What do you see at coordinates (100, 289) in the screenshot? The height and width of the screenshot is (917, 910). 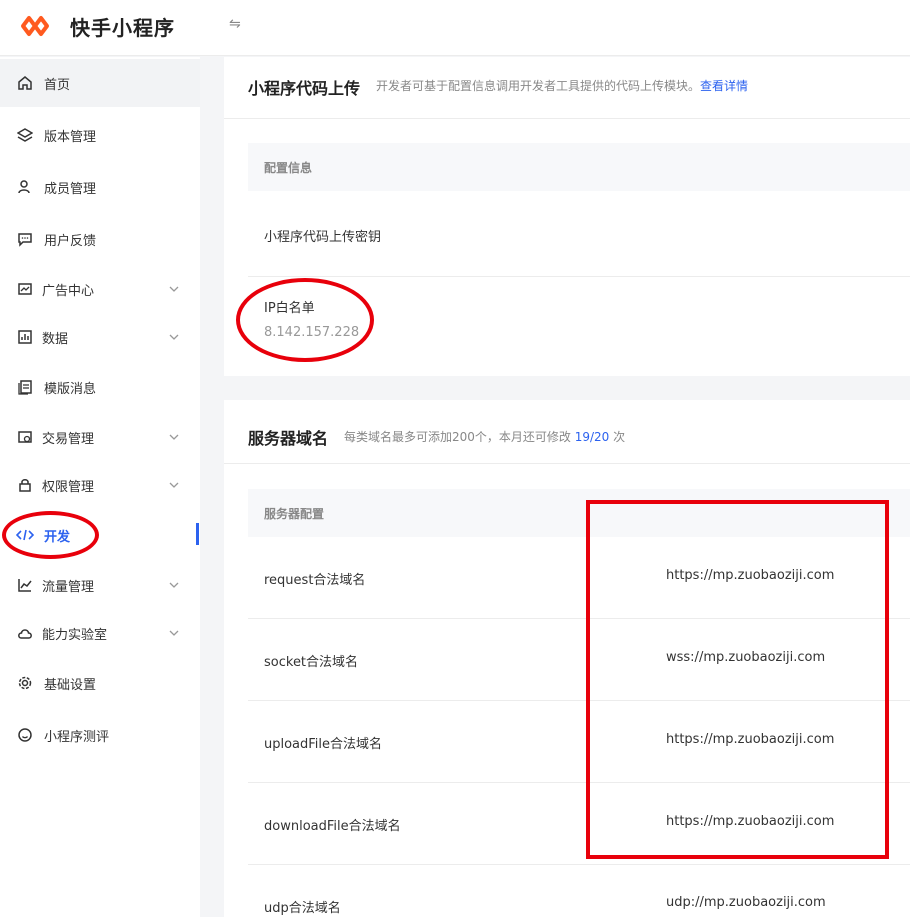 I see `sidebar-item-ads: 广告中心` at bounding box center [100, 289].